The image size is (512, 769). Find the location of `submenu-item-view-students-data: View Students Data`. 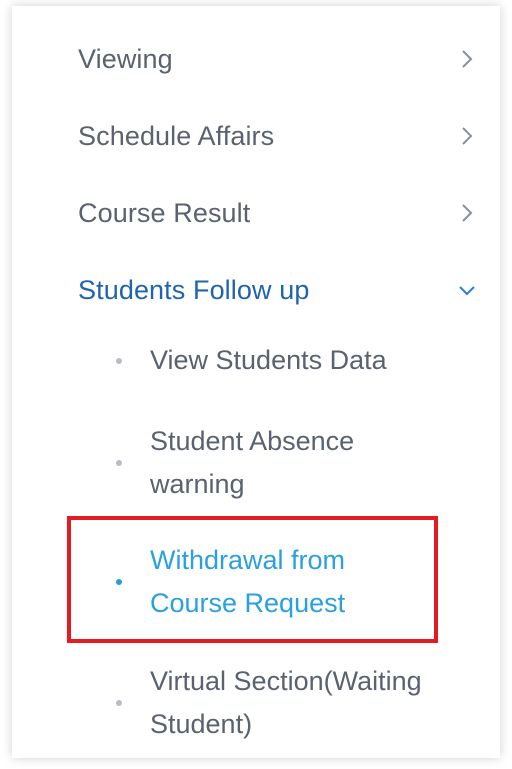

submenu-item-view-students-data: View Students Data is located at coordinates (306, 360).